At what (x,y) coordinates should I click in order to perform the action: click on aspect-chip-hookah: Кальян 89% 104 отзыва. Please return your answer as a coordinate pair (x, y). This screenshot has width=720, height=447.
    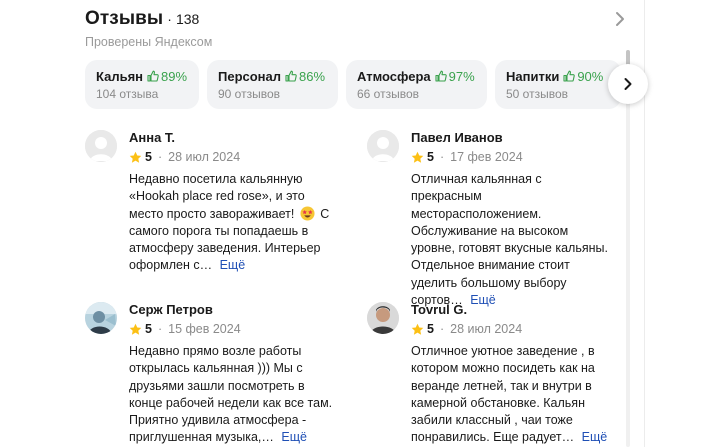
    Looking at the image, I should click on (142, 84).